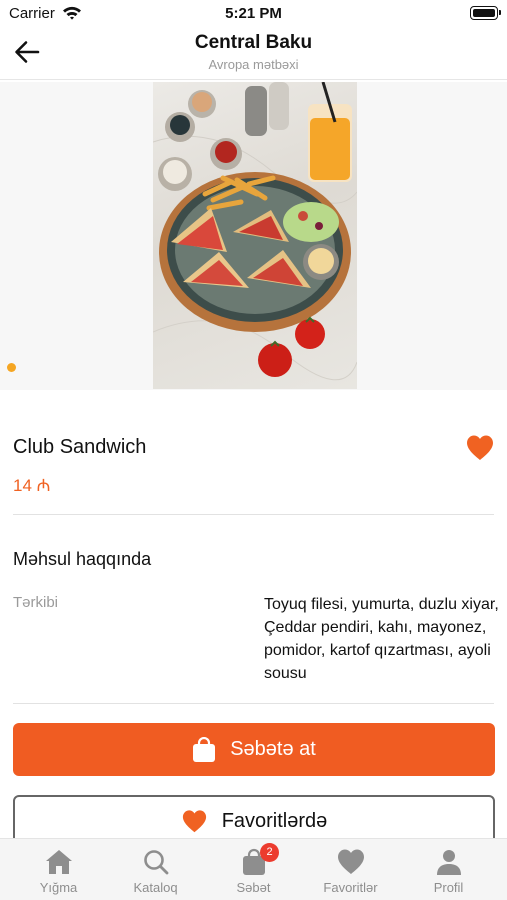 The width and height of the screenshot is (507, 900). I want to click on product-price: 14 ₼, so click(32, 485).